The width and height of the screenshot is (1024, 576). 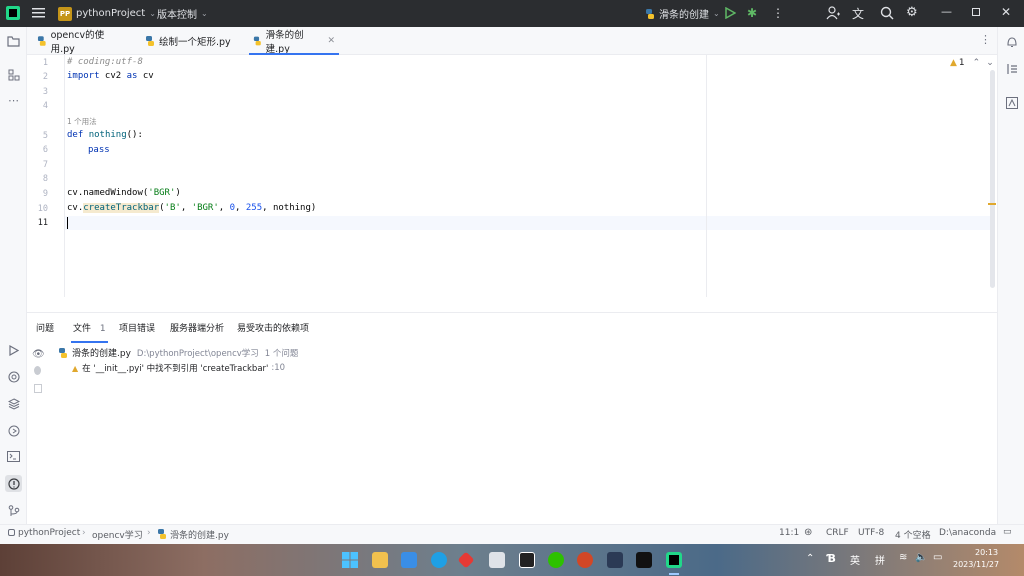 I want to click on vcs-menu: 版本控制 ⌄, so click(x=182, y=13).